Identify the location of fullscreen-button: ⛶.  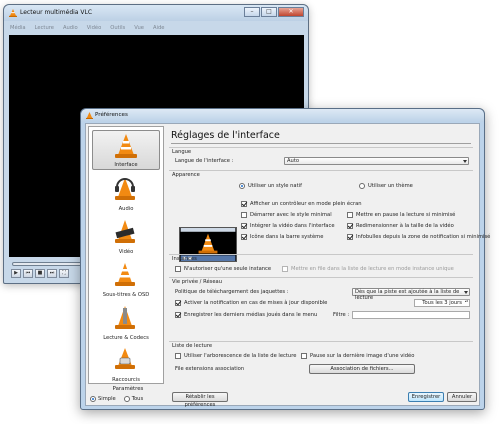
(64, 273).